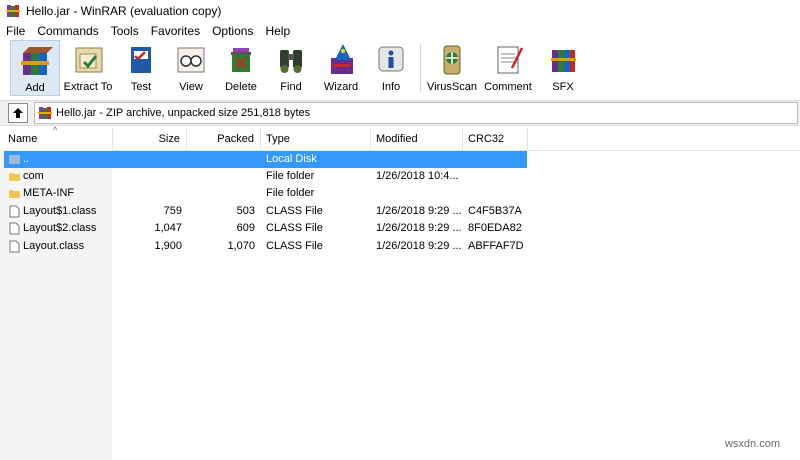 Image resolution: width=800 pixels, height=460 pixels. What do you see at coordinates (89, 60) in the screenshot?
I see `extract-folder-icon` at bounding box center [89, 60].